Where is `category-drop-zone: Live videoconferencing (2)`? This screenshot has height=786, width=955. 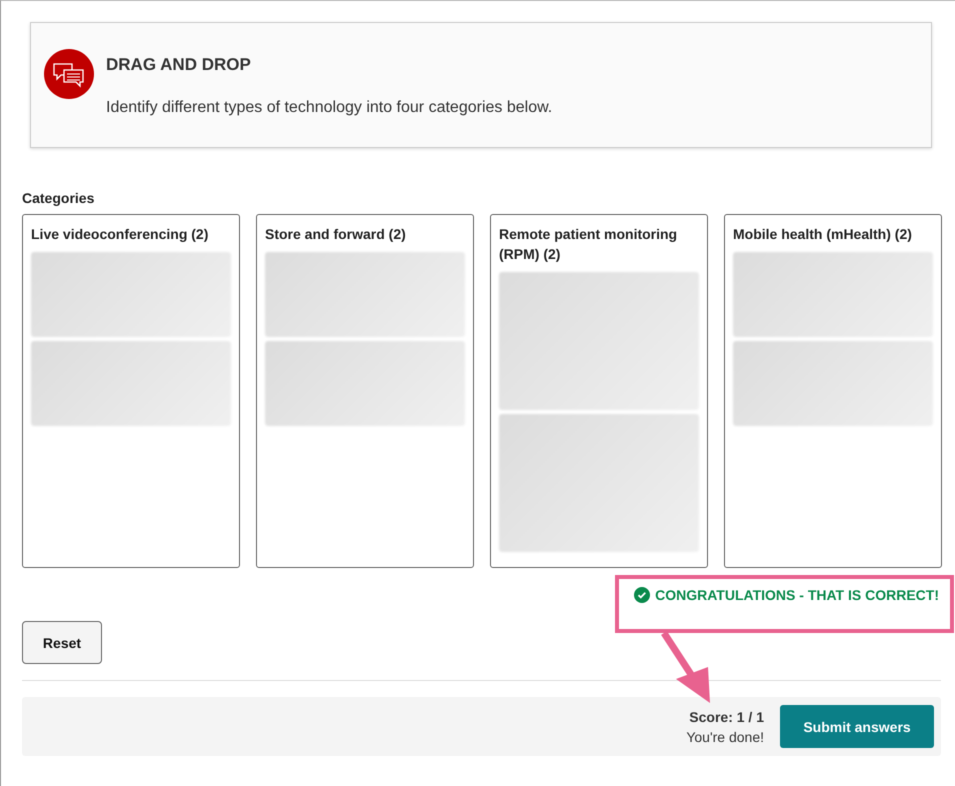 category-drop-zone: Live videoconferencing (2) is located at coordinates (131, 391).